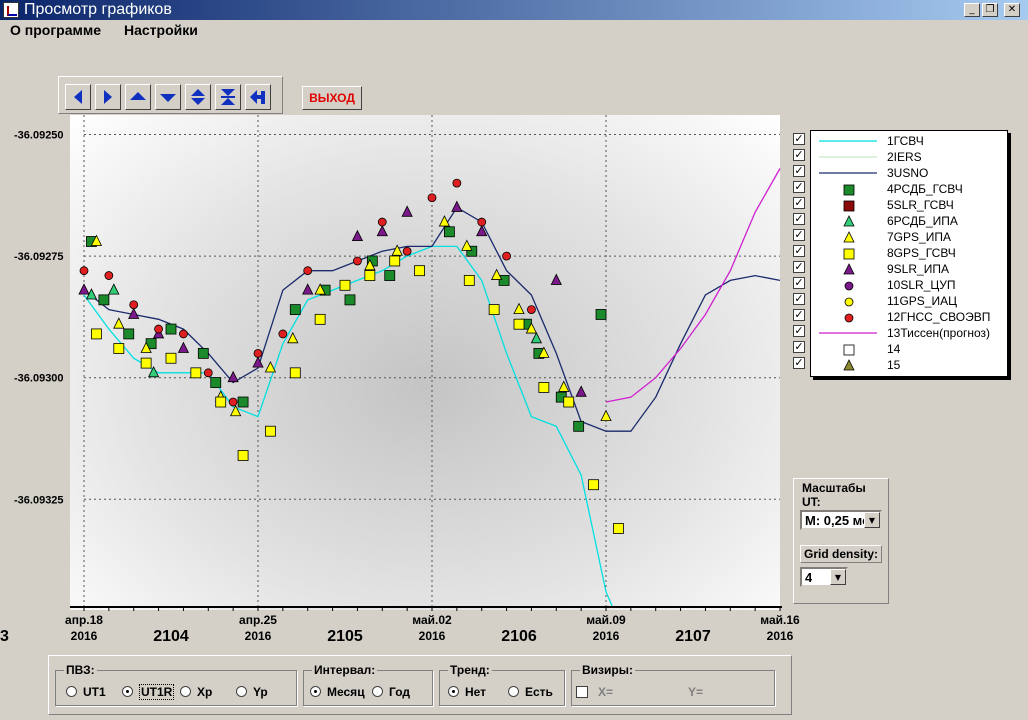  I want to click on x-tick-label: апр.18, so click(84, 620).